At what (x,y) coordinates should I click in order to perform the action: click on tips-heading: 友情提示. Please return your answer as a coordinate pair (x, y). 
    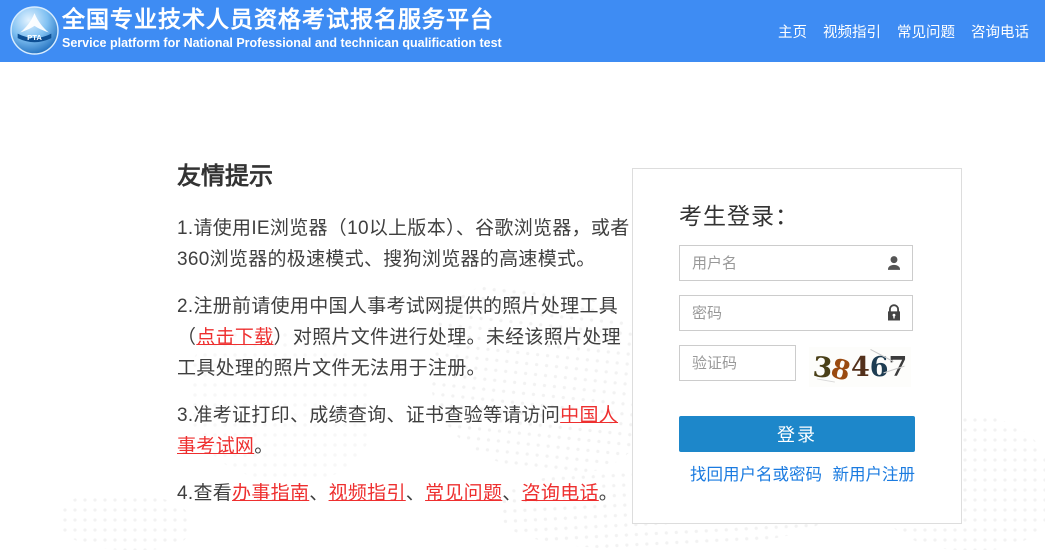
    Looking at the image, I should click on (225, 176).